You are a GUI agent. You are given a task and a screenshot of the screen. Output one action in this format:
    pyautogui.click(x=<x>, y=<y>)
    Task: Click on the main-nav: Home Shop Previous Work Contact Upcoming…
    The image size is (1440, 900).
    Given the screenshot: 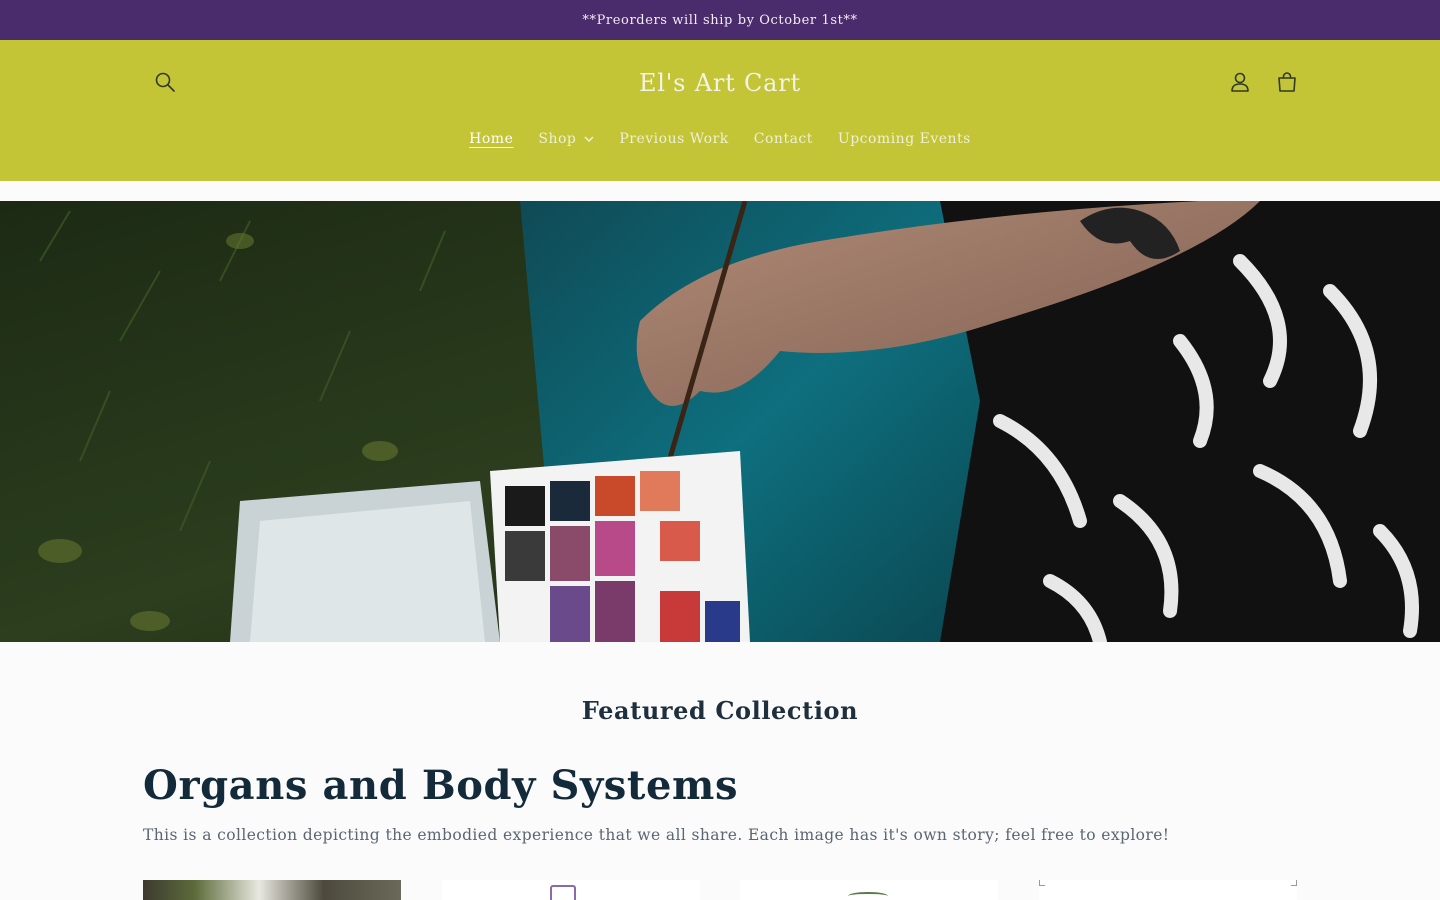 What is the action you would take?
    pyautogui.click(x=720, y=139)
    